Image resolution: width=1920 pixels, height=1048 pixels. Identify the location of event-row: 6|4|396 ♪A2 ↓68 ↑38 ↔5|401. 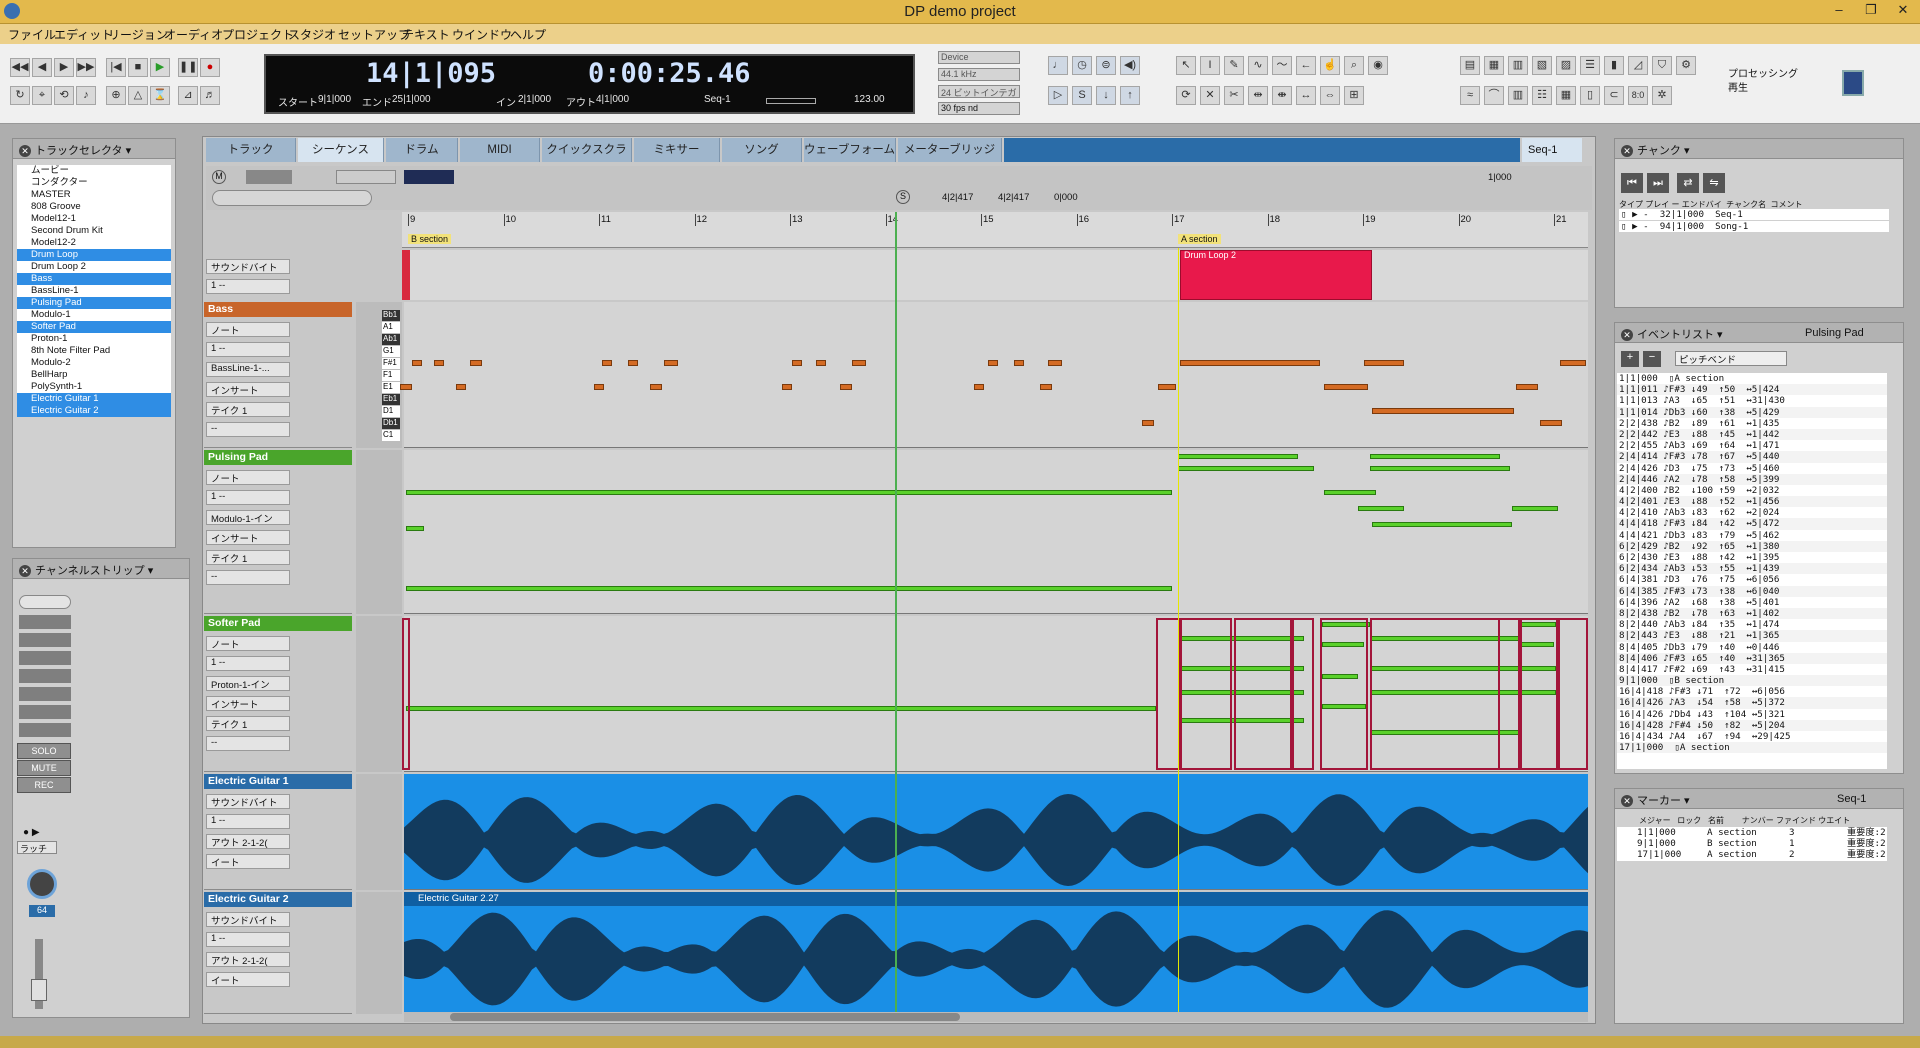
(1752, 602).